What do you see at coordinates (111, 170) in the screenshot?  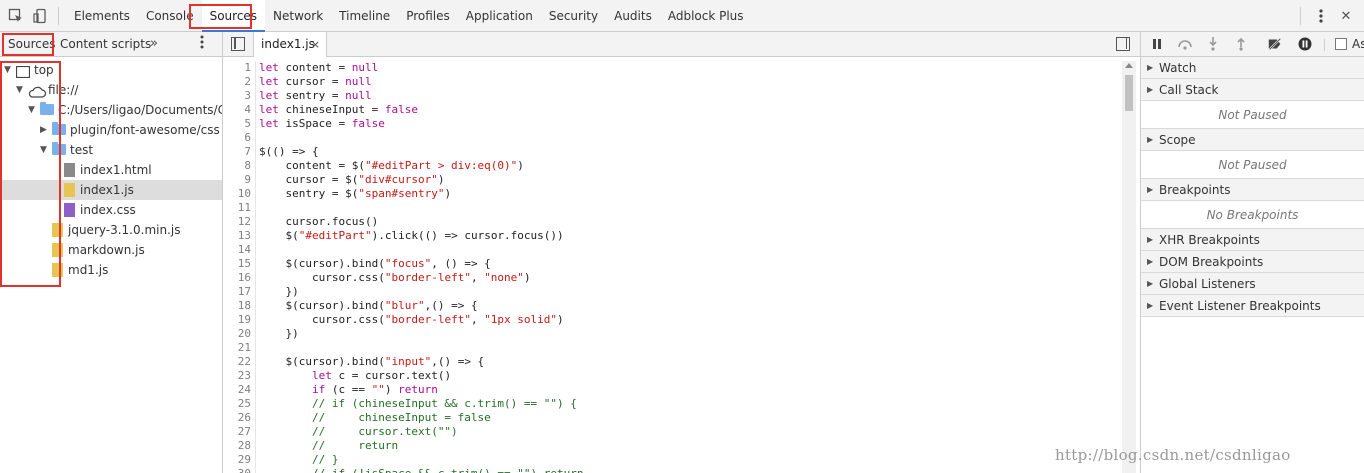 I see `tree-item: index1.html` at bounding box center [111, 170].